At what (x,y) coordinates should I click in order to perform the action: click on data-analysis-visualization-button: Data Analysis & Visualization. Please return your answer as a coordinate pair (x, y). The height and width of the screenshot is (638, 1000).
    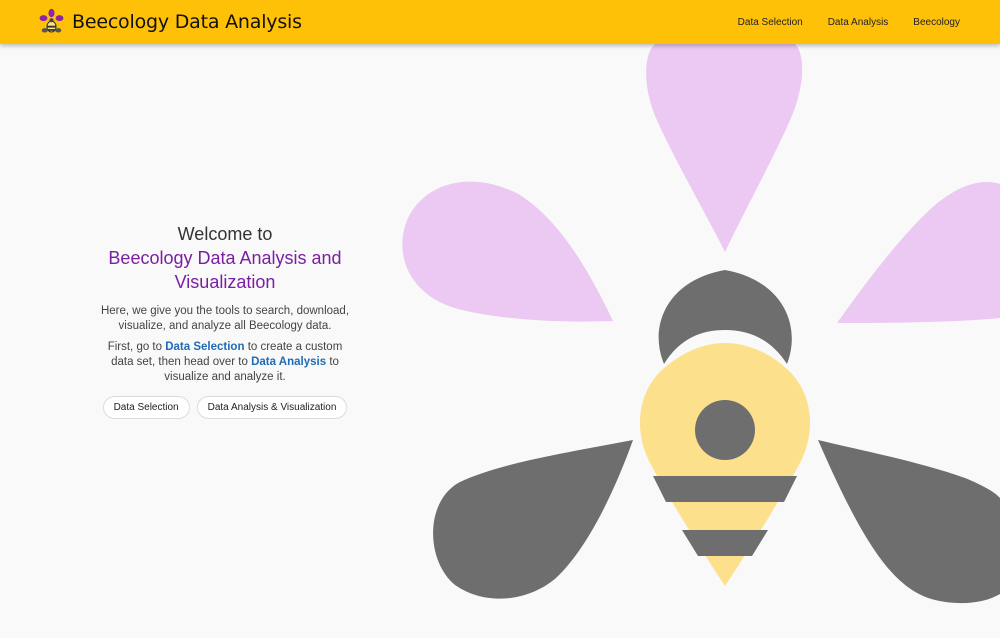
    Looking at the image, I should click on (272, 407).